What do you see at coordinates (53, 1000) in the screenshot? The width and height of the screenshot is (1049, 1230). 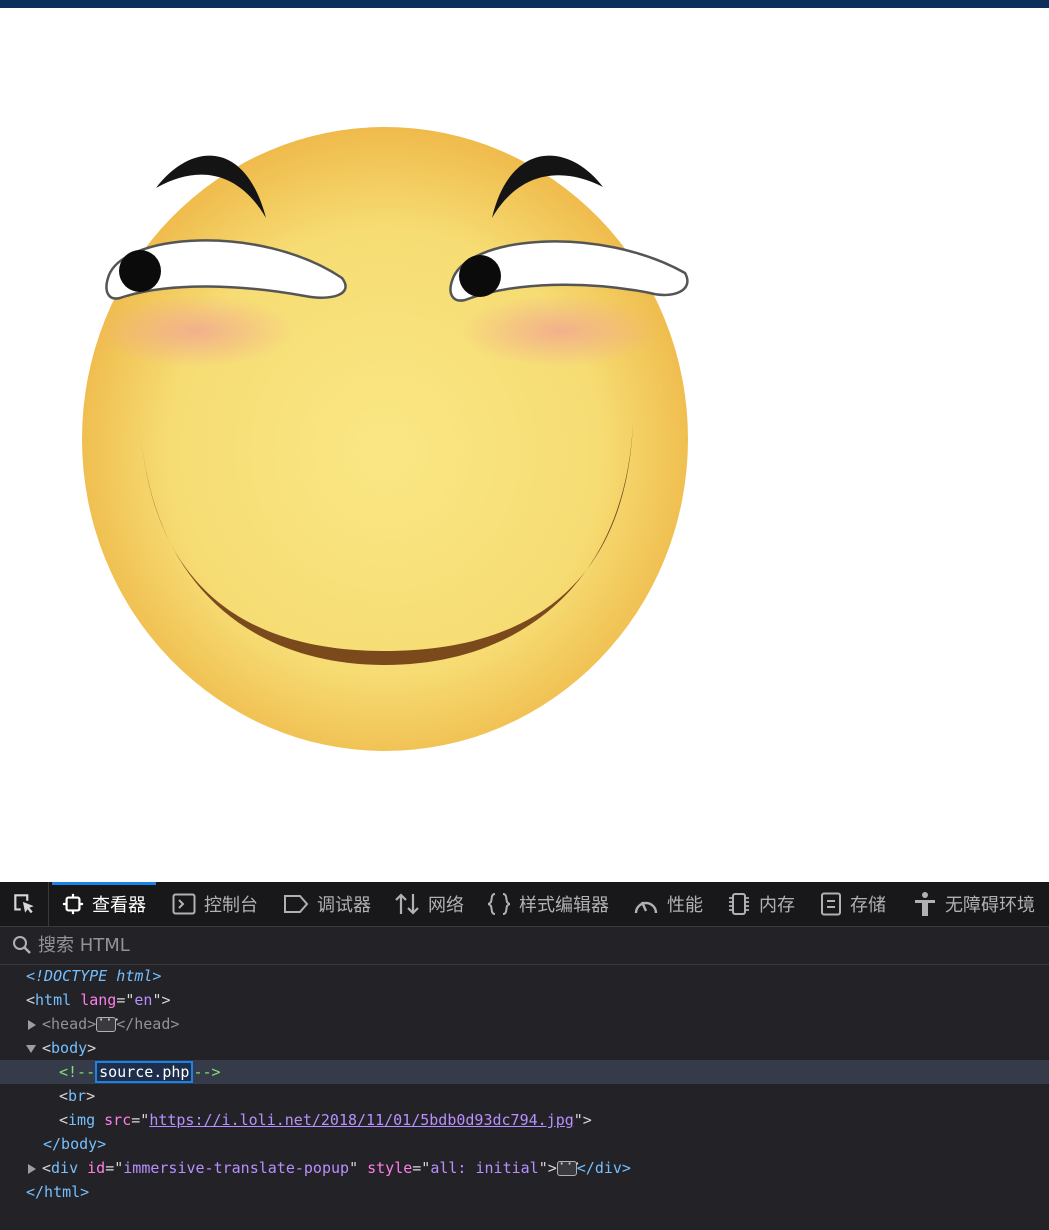 I see `tag-name: html` at bounding box center [53, 1000].